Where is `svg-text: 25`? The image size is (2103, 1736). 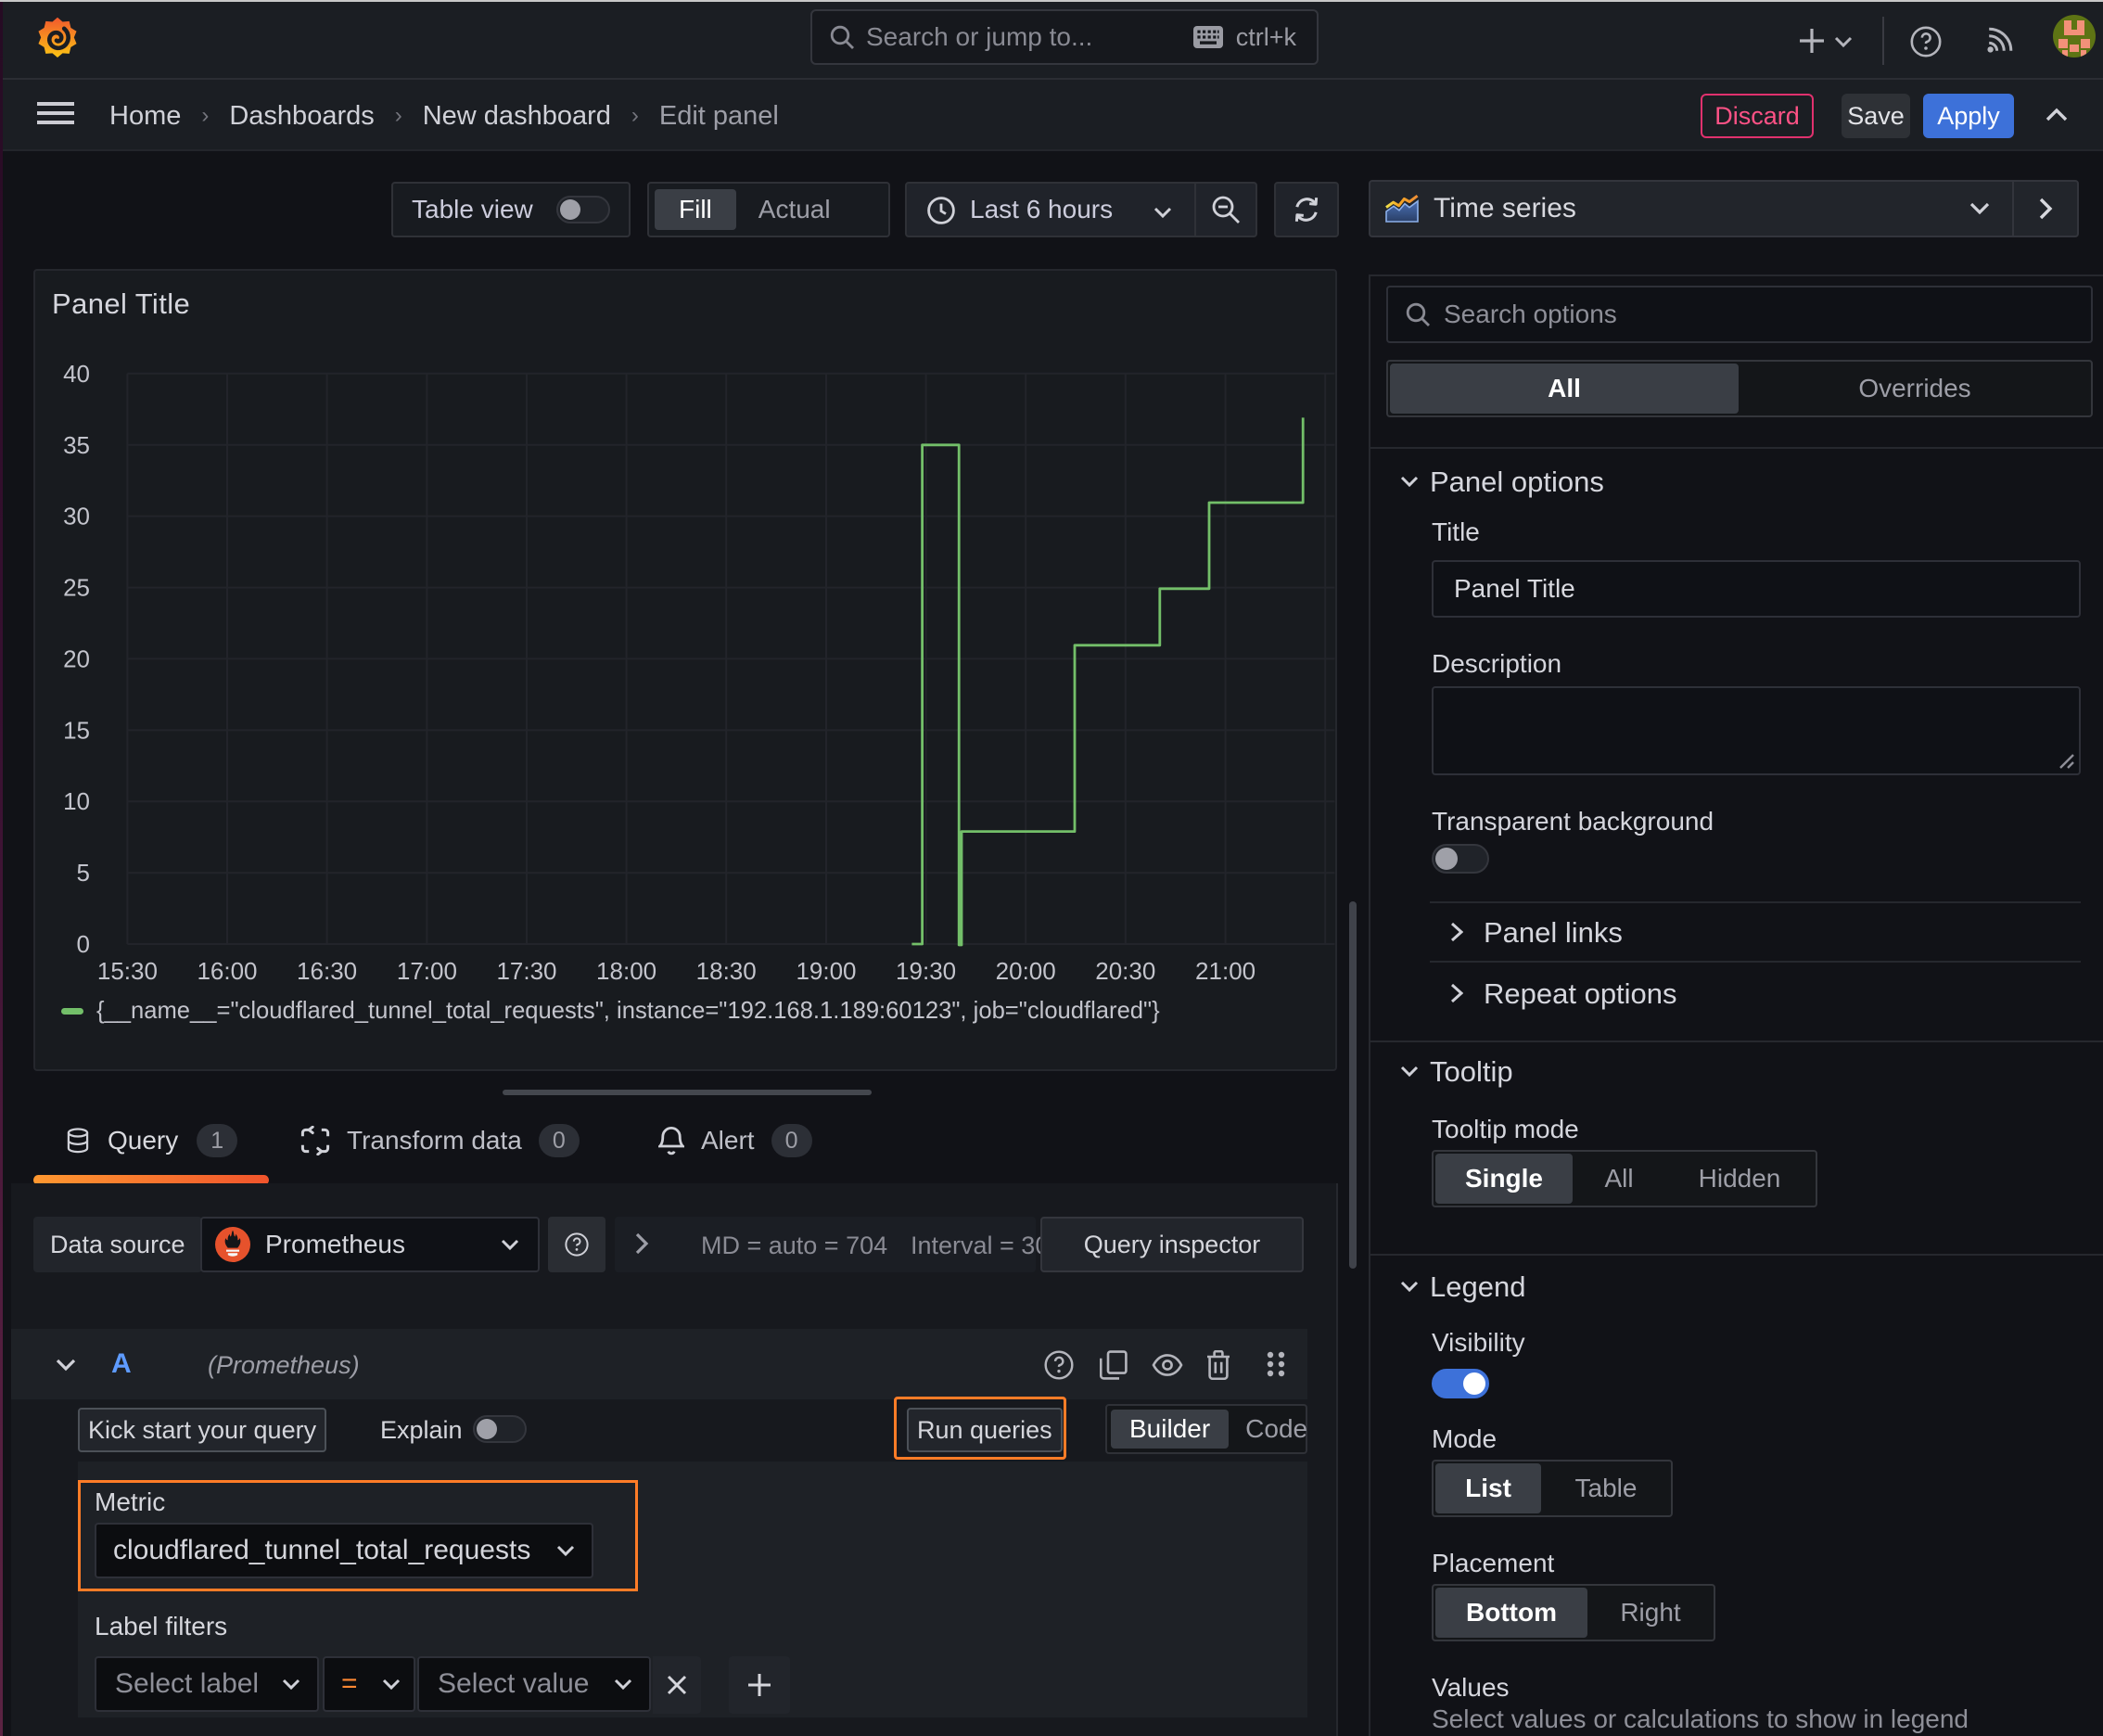
svg-text: 25 is located at coordinates (76, 588).